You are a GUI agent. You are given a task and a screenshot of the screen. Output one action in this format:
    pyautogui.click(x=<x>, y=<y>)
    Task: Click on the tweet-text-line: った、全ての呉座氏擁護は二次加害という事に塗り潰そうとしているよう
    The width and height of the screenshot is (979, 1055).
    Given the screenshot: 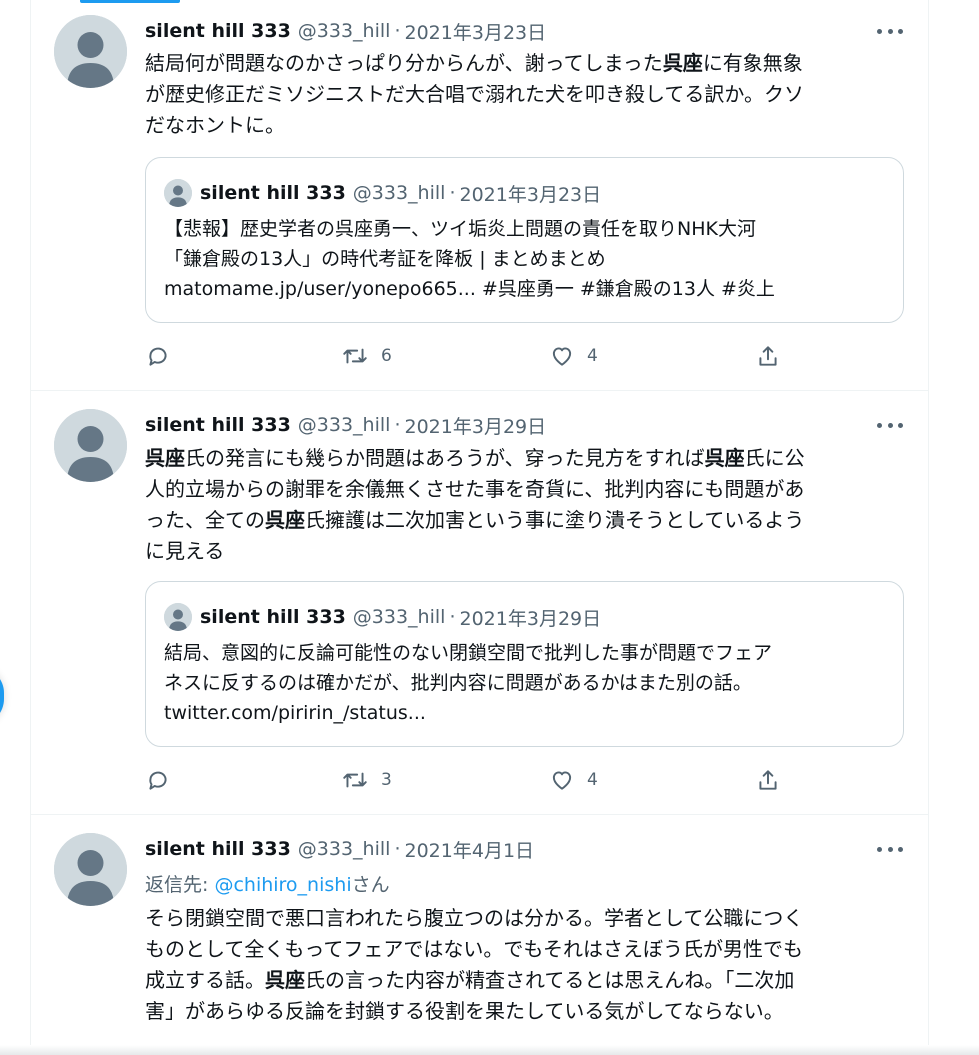 What is the action you would take?
    pyautogui.click(x=525, y=520)
    